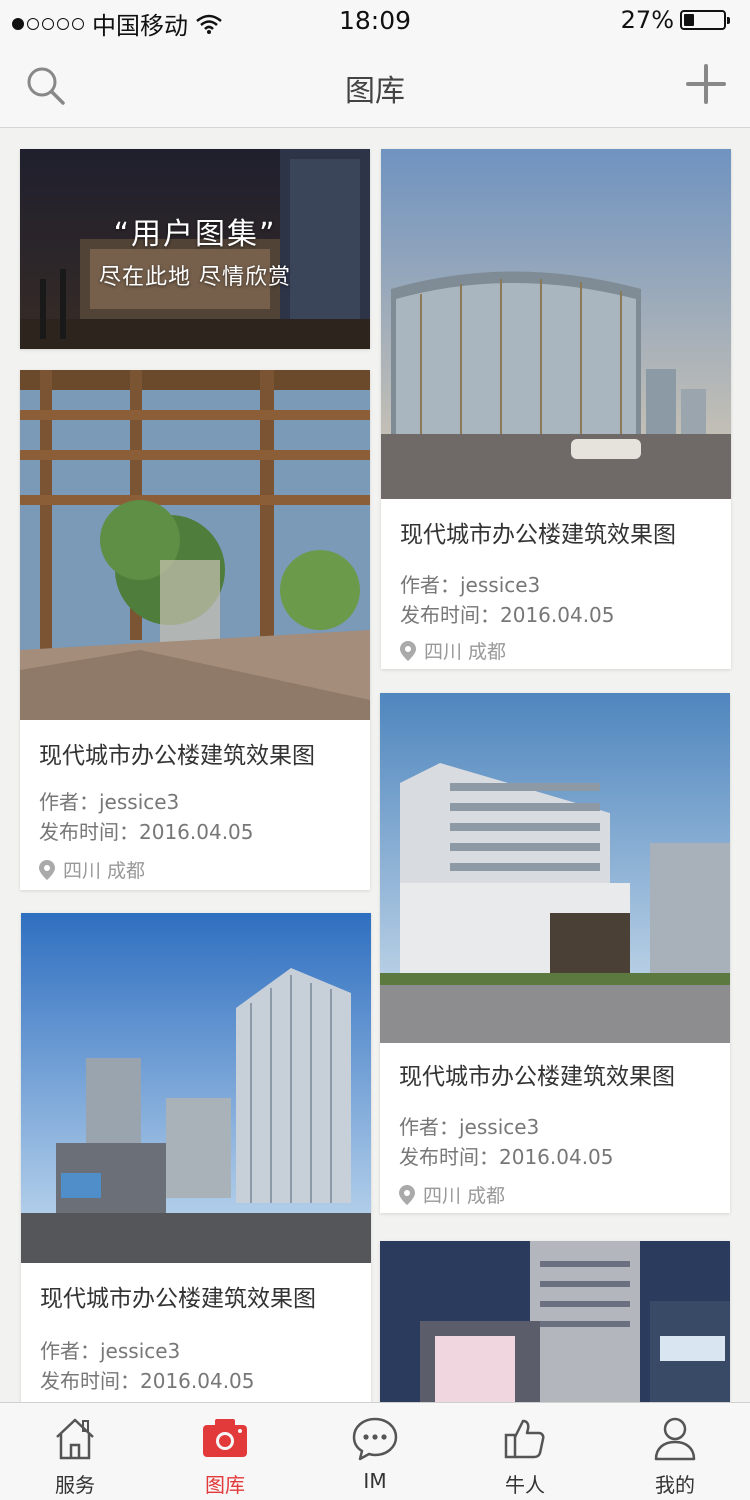  What do you see at coordinates (705, 20) in the screenshot?
I see `battery-icon` at bounding box center [705, 20].